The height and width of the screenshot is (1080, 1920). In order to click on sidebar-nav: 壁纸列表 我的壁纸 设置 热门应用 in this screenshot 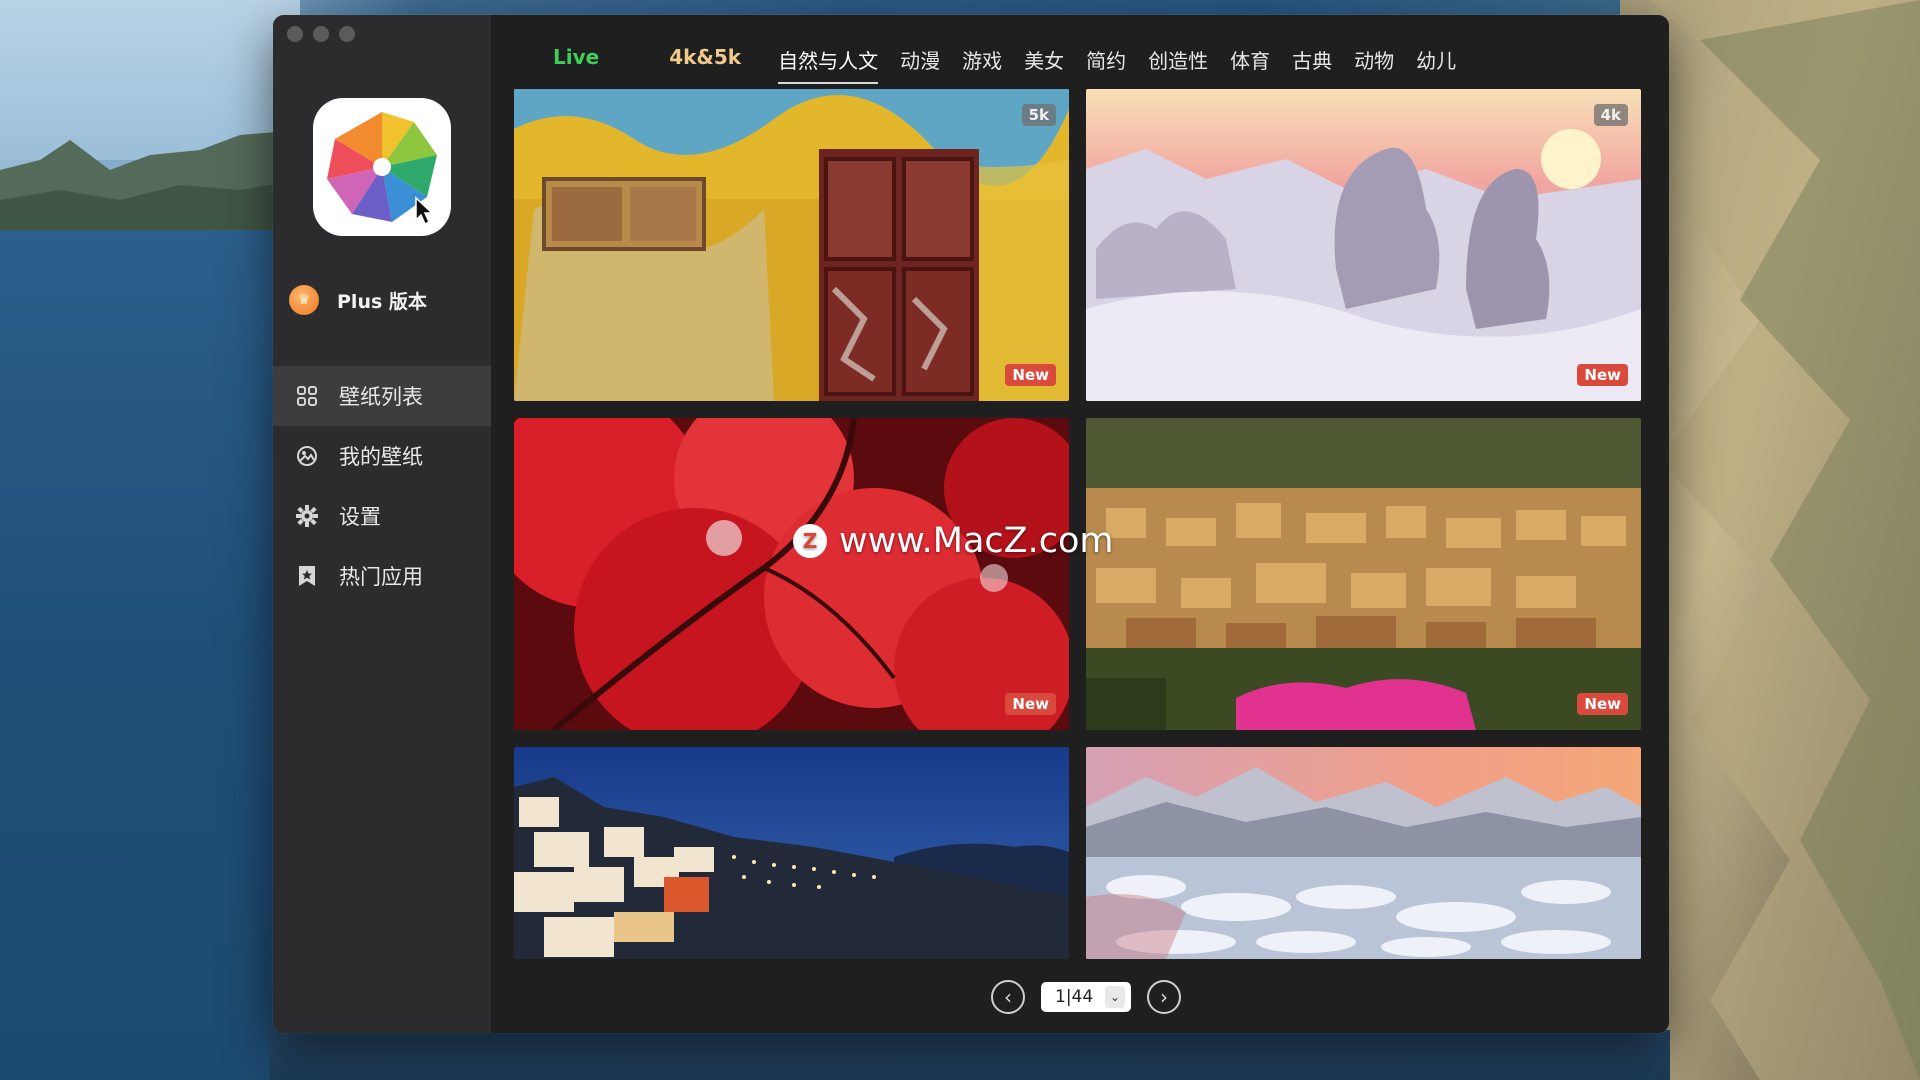, I will do `click(382, 486)`.